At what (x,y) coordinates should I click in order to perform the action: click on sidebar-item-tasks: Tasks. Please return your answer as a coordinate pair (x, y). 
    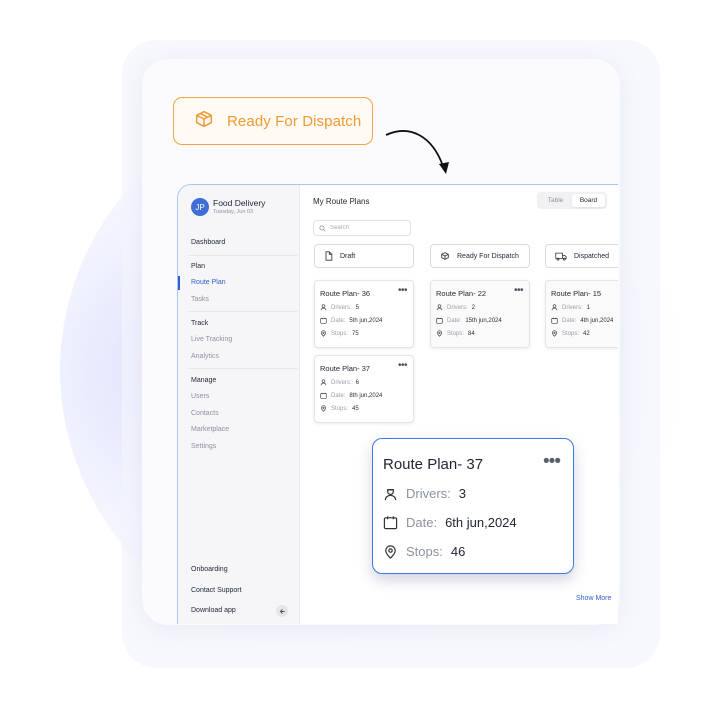
    Looking at the image, I should click on (200, 299).